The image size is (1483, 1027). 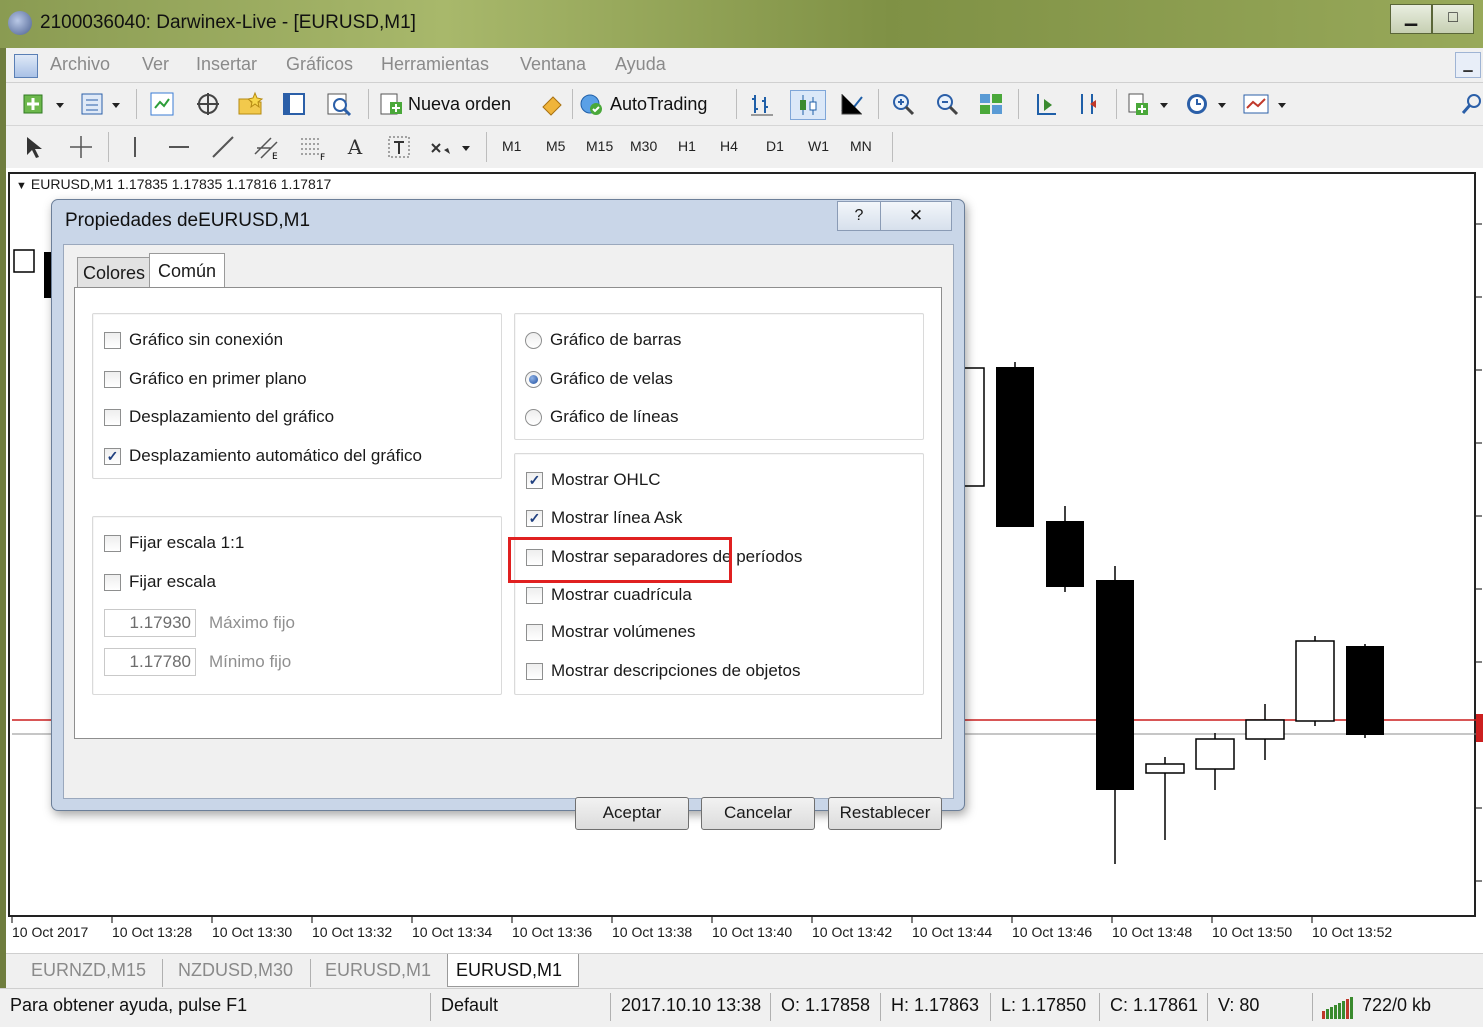 I want to click on minimize-button: ▁, so click(x=1411, y=19).